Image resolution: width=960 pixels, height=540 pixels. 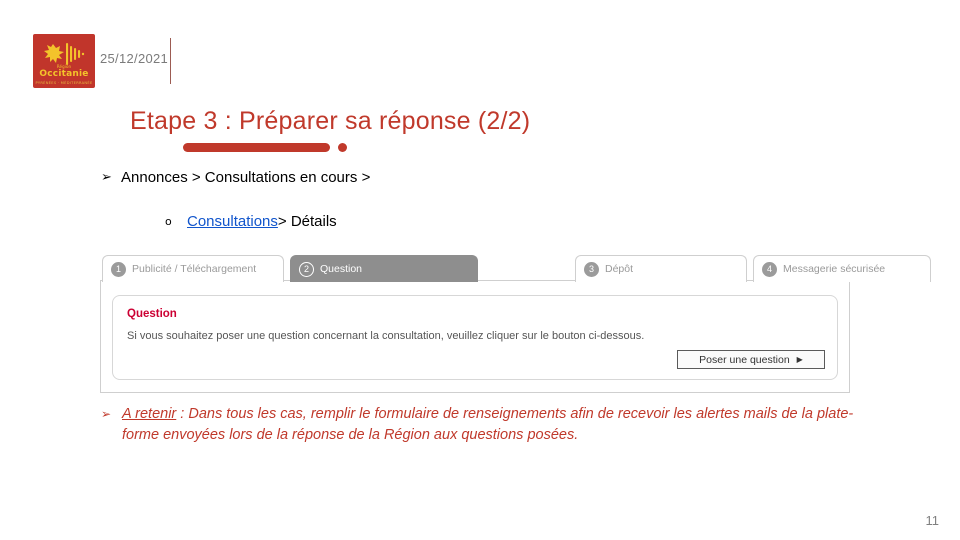 What do you see at coordinates (134, 58) in the screenshot?
I see `slide-date: 25/12/2021` at bounding box center [134, 58].